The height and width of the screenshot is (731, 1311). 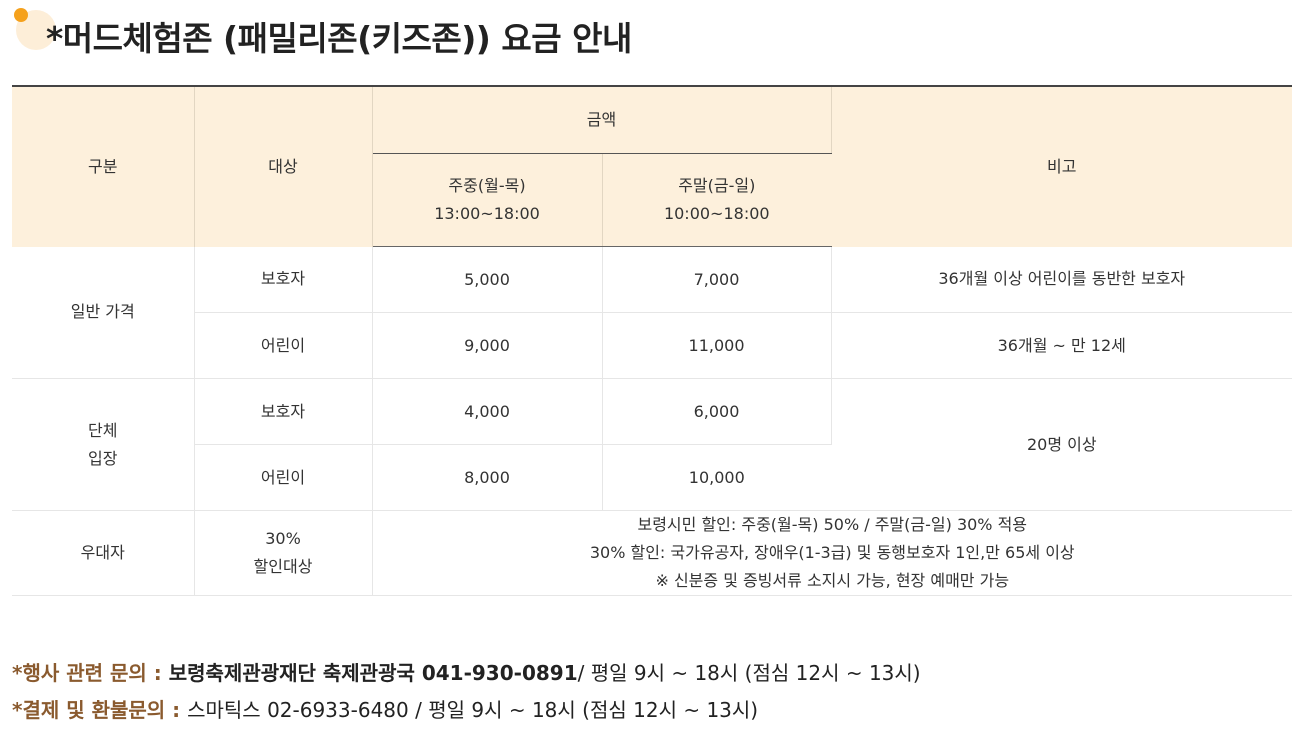 What do you see at coordinates (373, 673) in the screenshot?
I see `event-inquiry-contact: 보령축제관광재단 축제관광국 041-930-0891` at bounding box center [373, 673].